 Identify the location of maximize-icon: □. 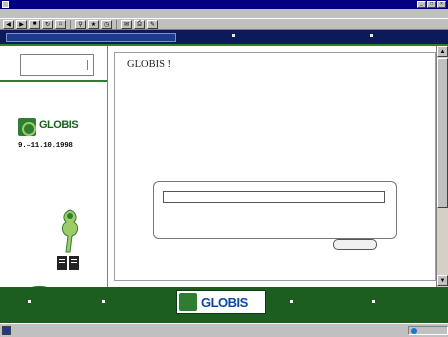
(431, 4).